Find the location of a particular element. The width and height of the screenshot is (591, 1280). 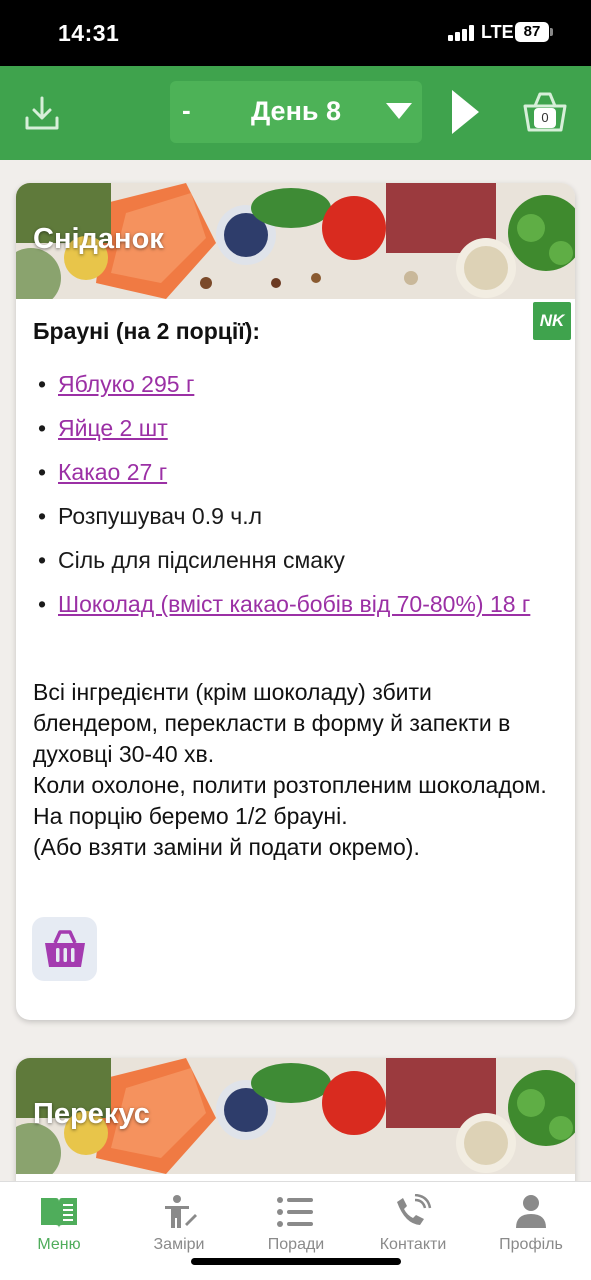

signal-icon is located at coordinates (461, 33).